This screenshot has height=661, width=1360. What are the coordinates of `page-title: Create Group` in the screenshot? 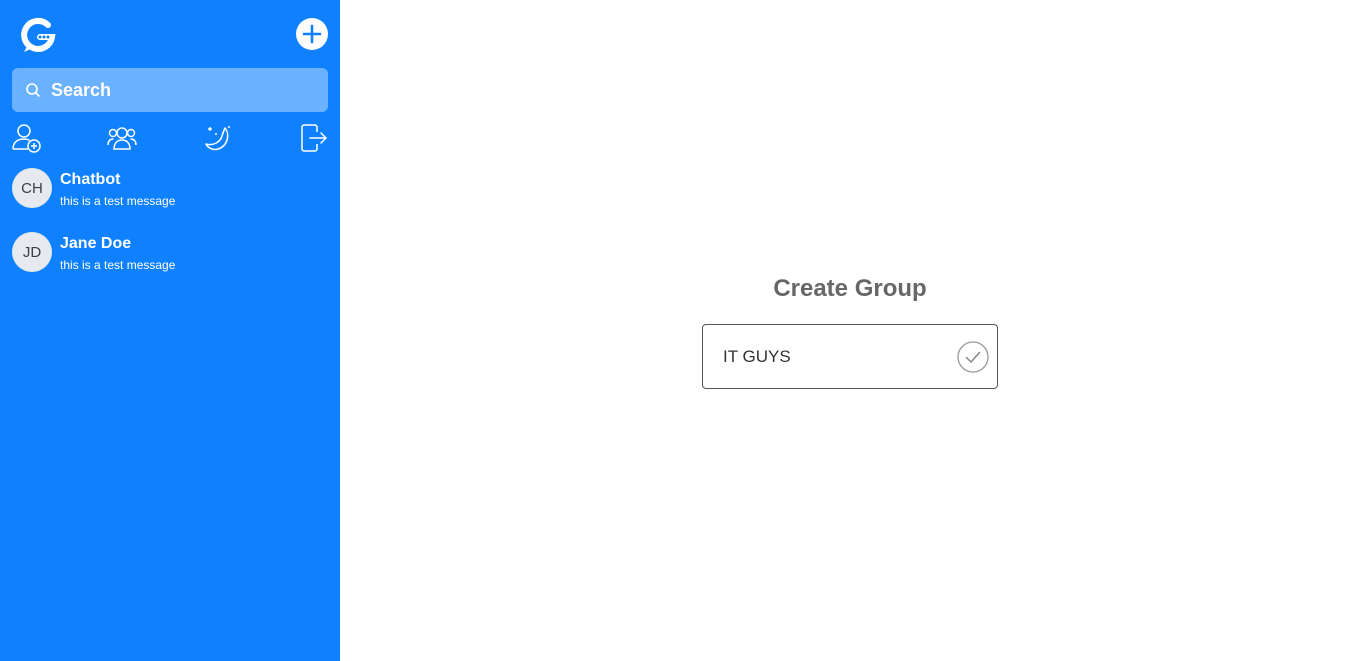 It's located at (850, 288).